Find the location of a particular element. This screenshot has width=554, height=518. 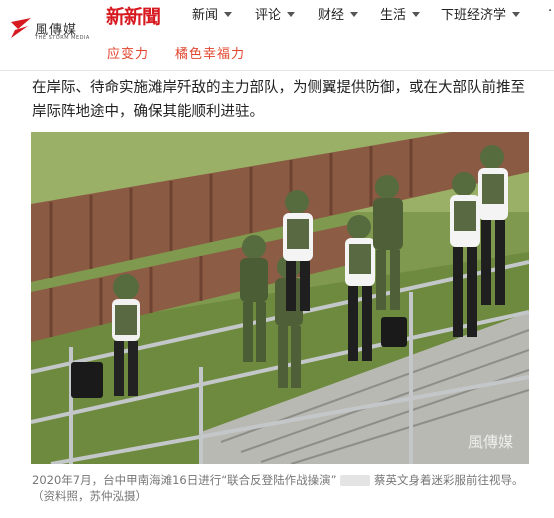

nav-item-label: 生活 is located at coordinates (393, 15).